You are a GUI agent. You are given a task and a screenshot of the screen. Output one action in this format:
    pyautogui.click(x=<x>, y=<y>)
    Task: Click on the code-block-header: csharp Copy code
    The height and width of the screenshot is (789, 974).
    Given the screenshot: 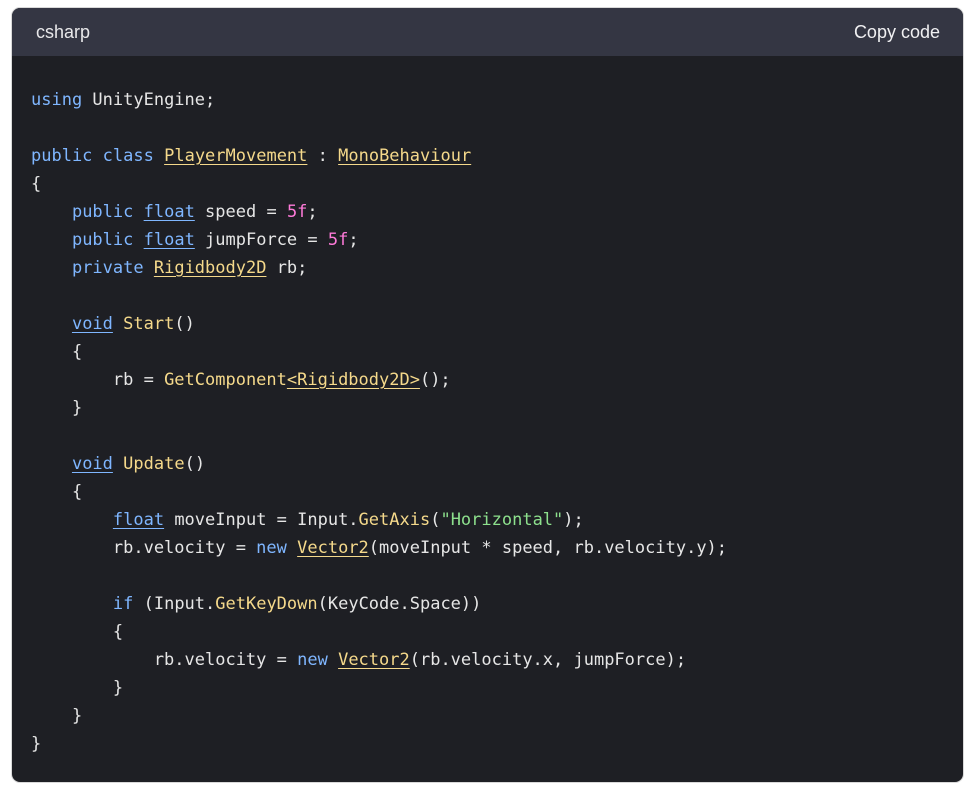 What is the action you would take?
    pyautogui.click(x=487, y=32)
    